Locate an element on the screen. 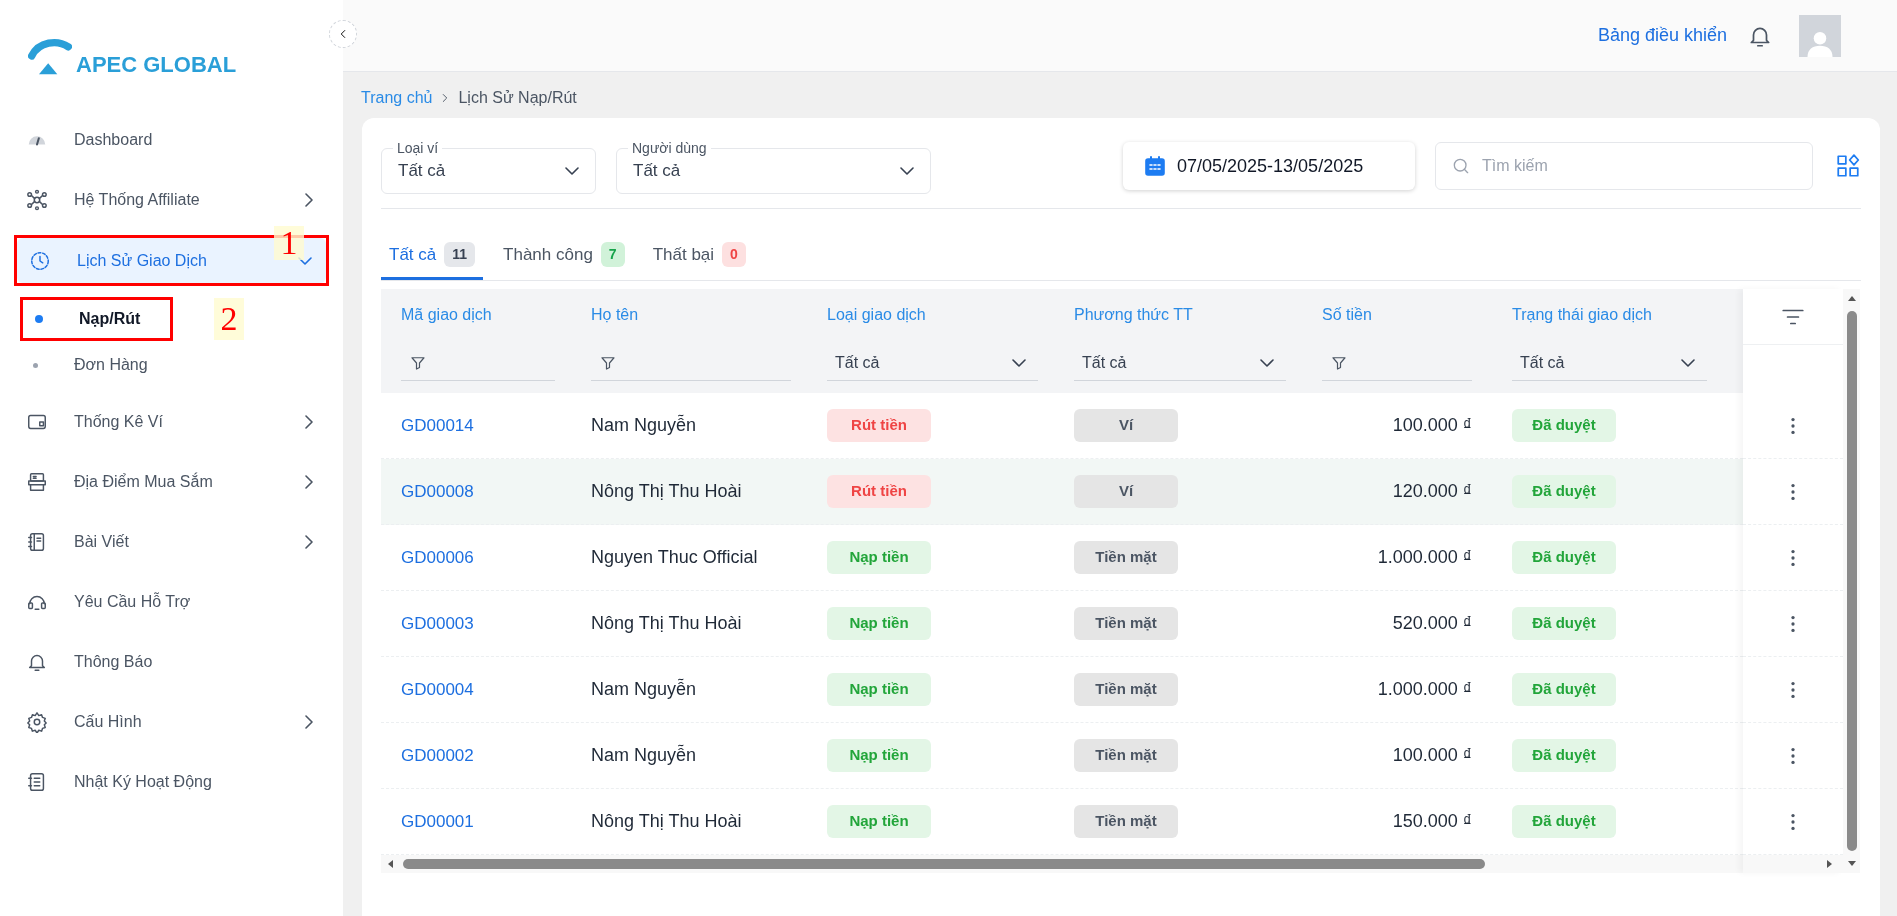 The image size is (1897, 916). dashboard-link: Bảng điều khiển is located at coordinates (1662, 35).